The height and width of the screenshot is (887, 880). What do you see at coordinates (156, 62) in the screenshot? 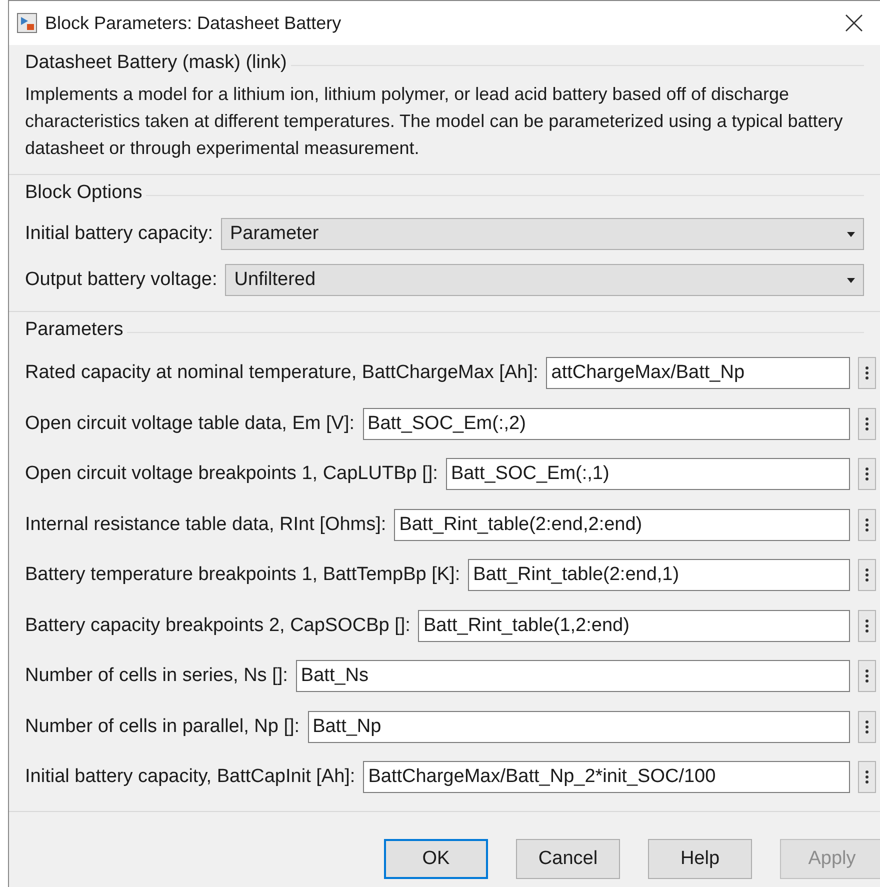
I see `section-title: Datasheet Battery (mask) (link)` at bounding box center [156, 62].